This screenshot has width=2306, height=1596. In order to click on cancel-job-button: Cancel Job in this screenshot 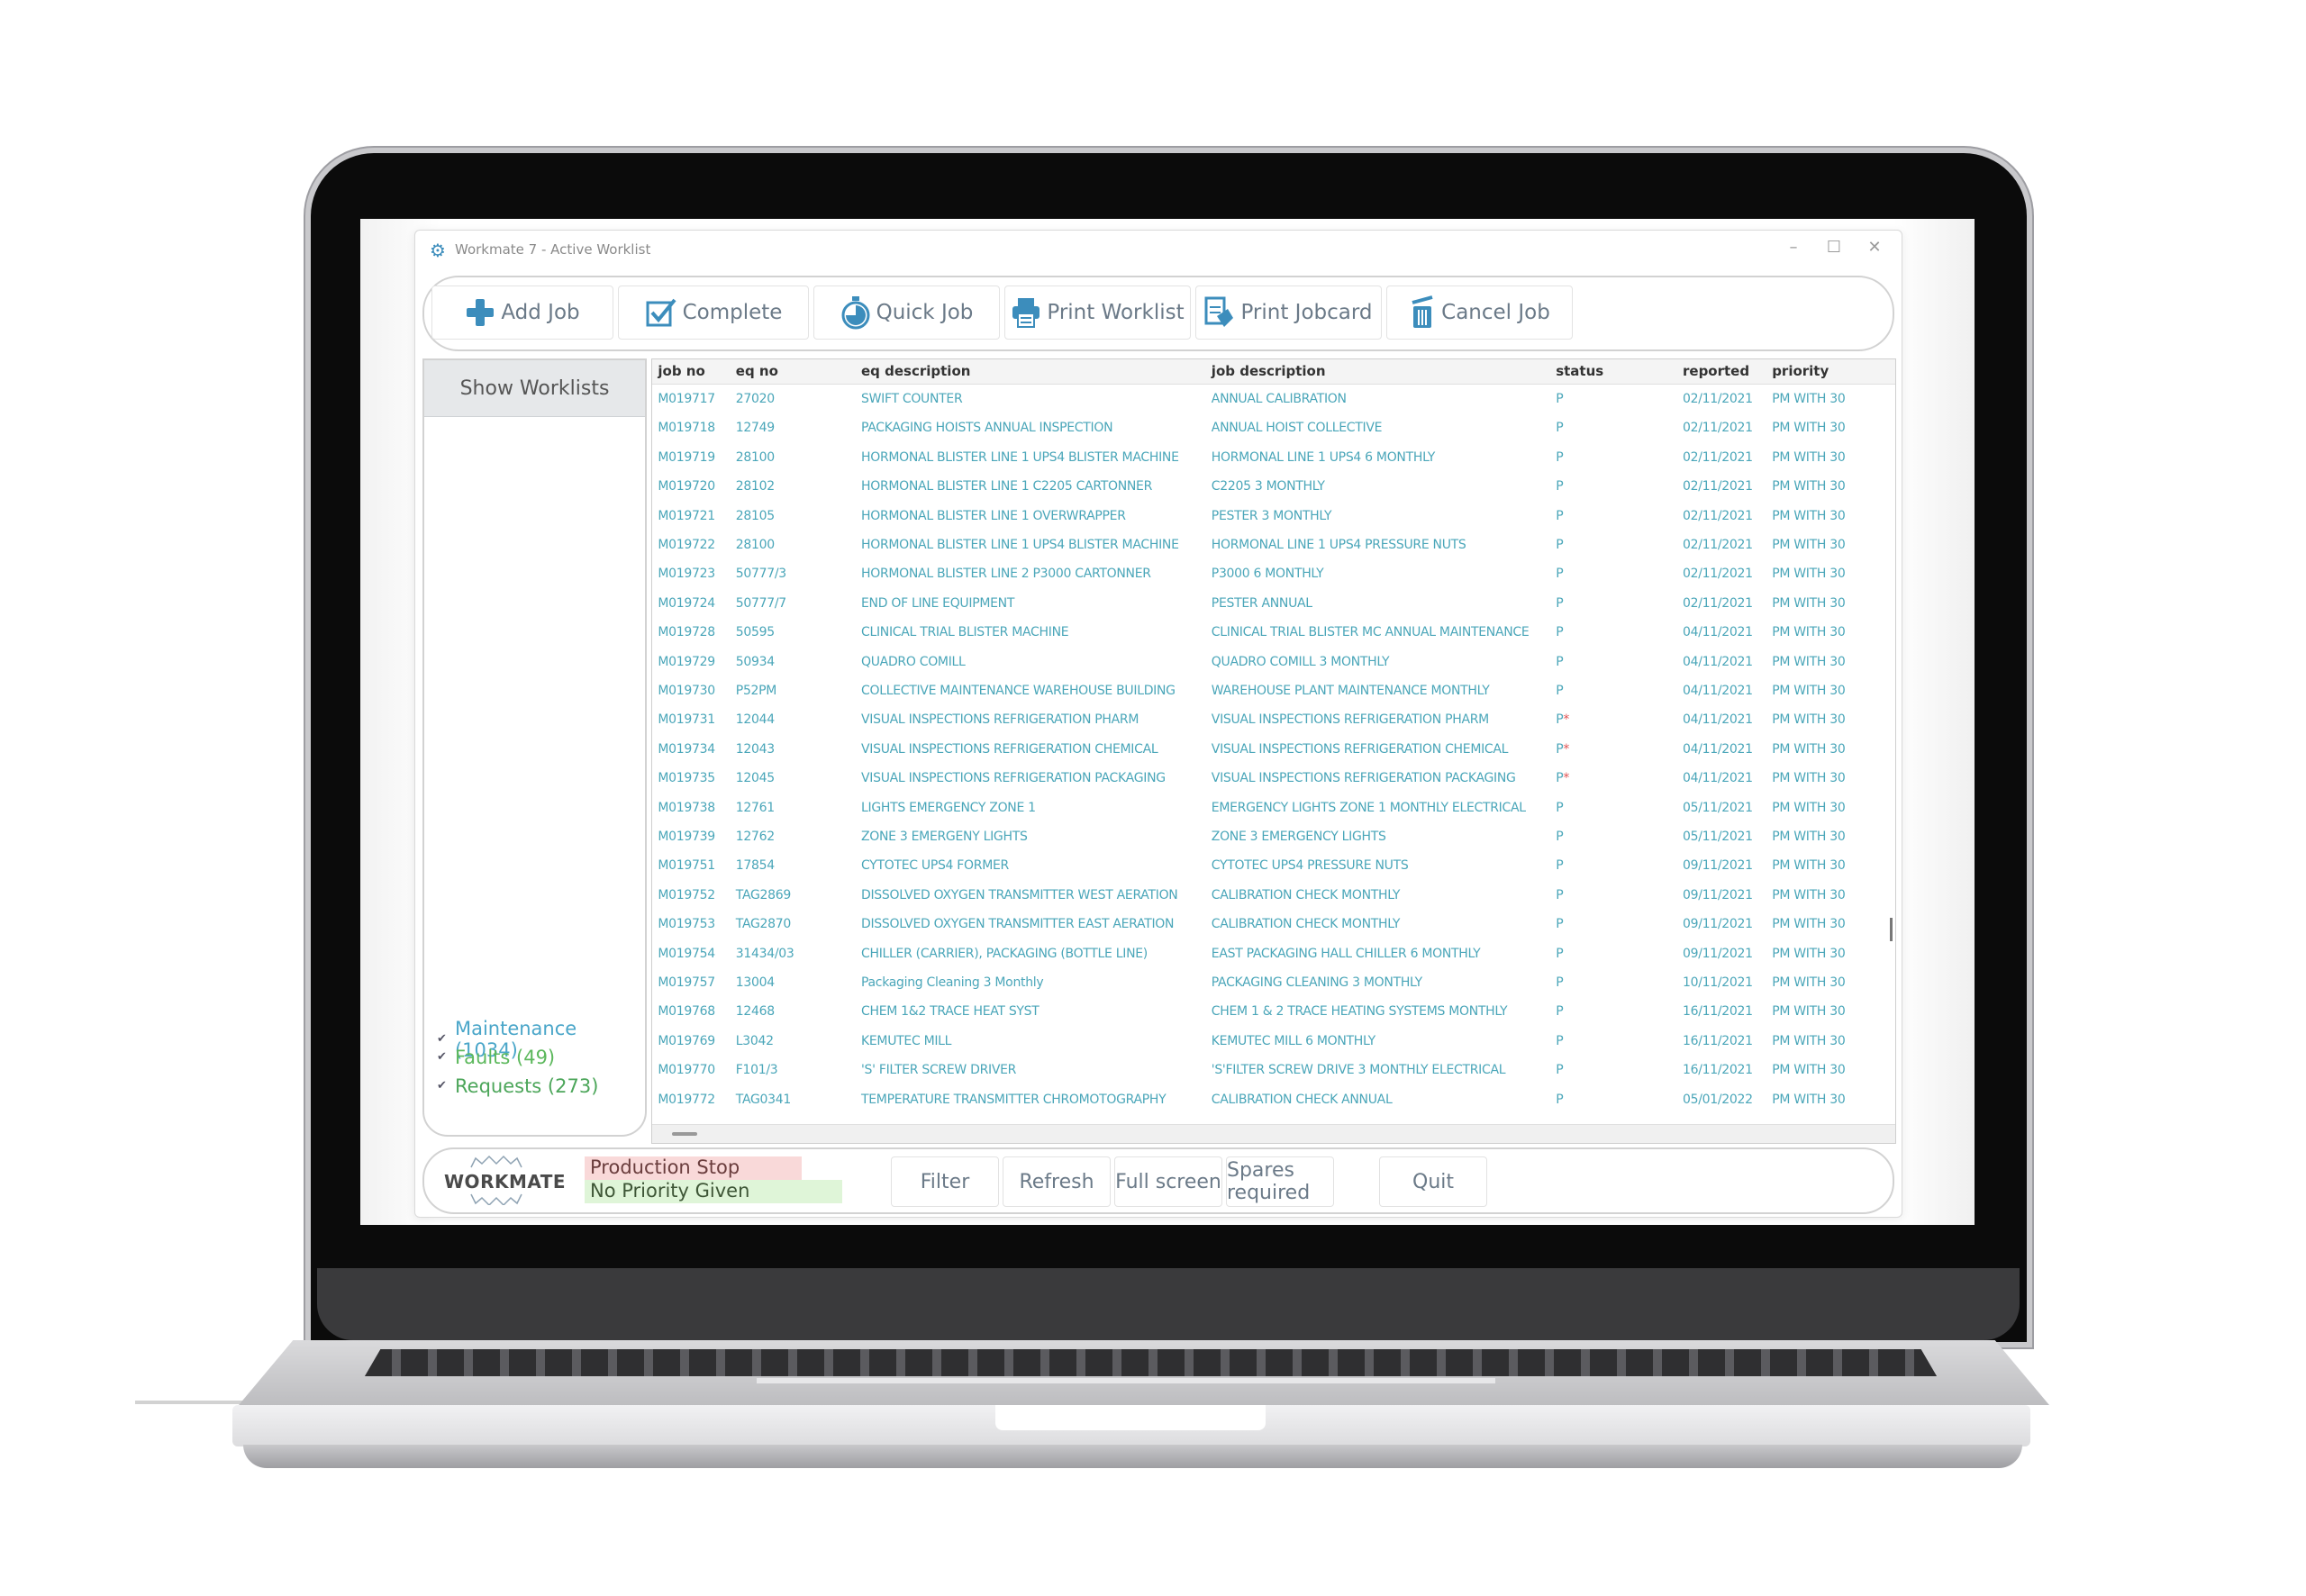, I will do `click(1479, 313)`.